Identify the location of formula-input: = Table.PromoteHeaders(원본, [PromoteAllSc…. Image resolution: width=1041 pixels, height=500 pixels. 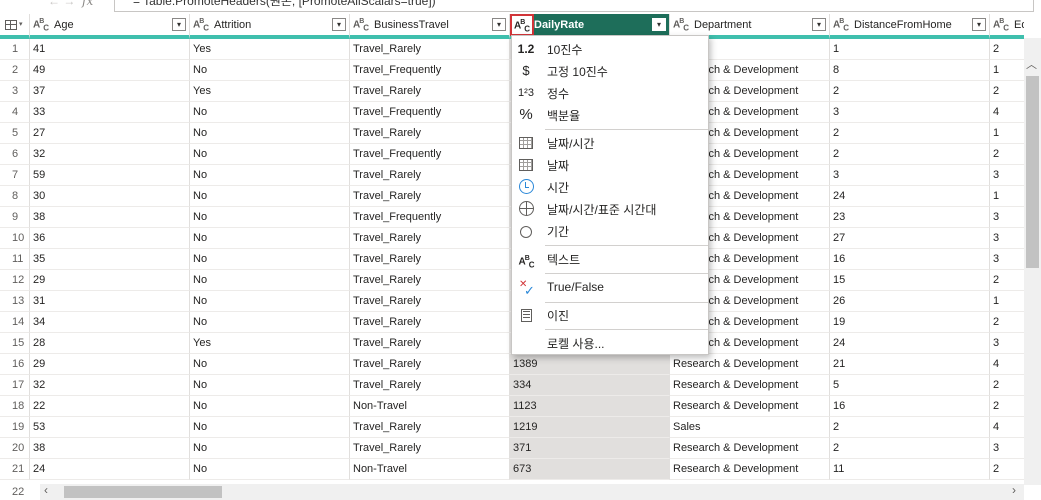
(574, 6).